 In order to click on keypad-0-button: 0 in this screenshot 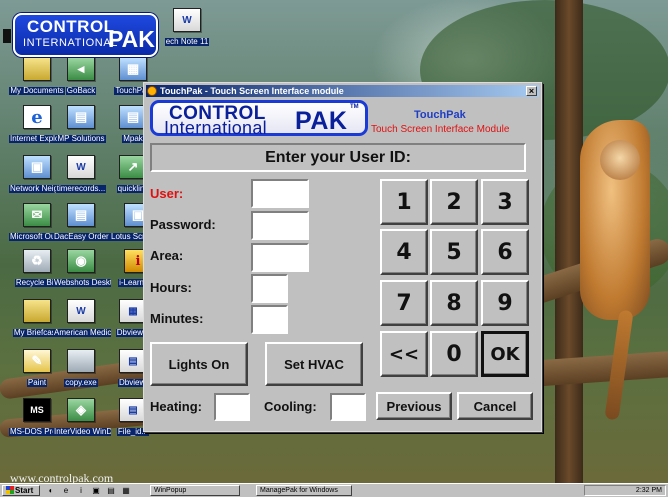, I will do `click(454, 354)`.